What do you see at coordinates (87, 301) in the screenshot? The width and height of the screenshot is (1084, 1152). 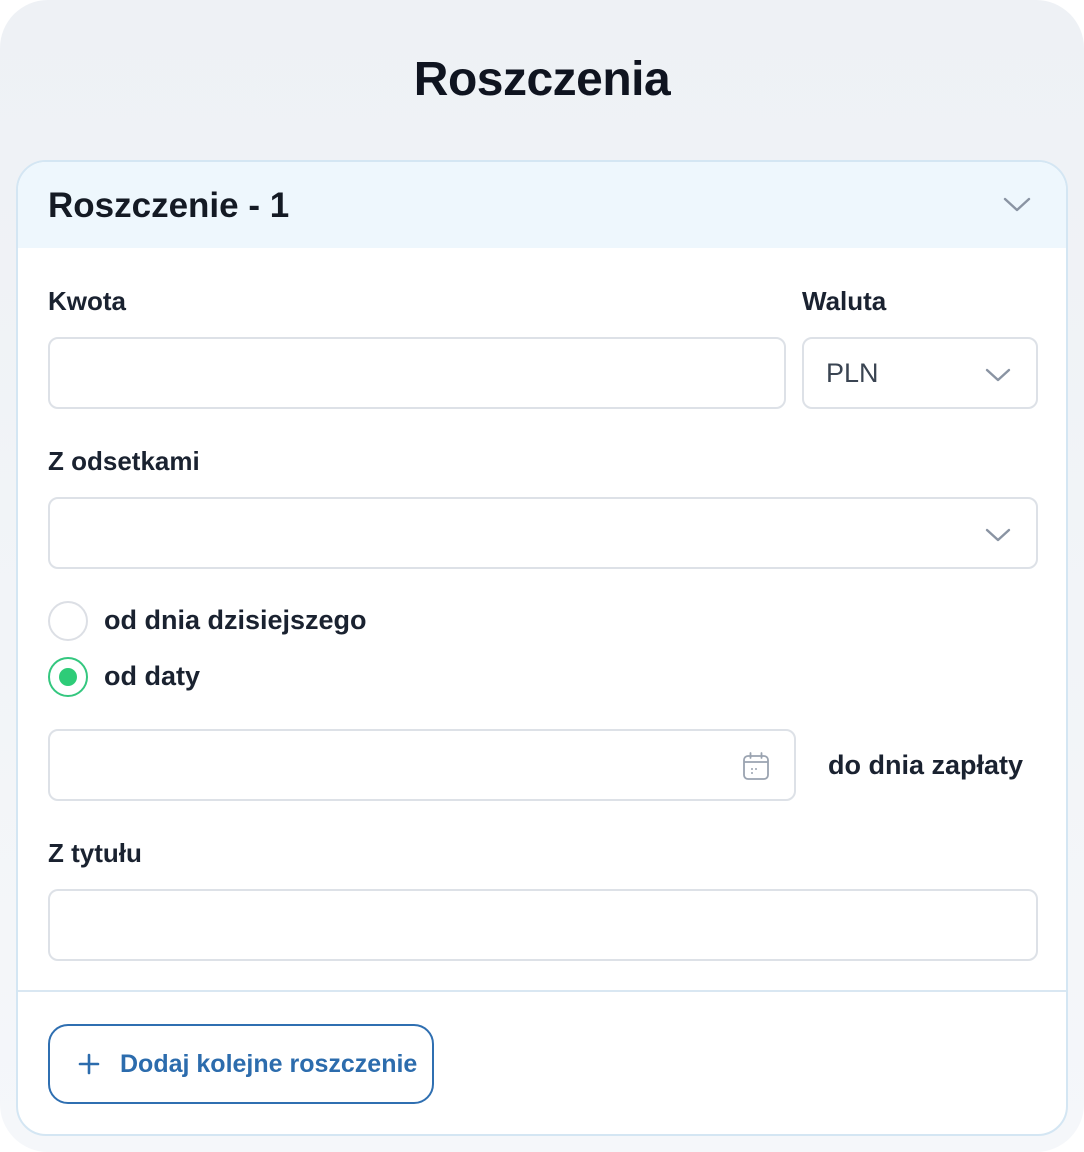 I see `amount-label: Kwota` at bounding box center [87, 301].